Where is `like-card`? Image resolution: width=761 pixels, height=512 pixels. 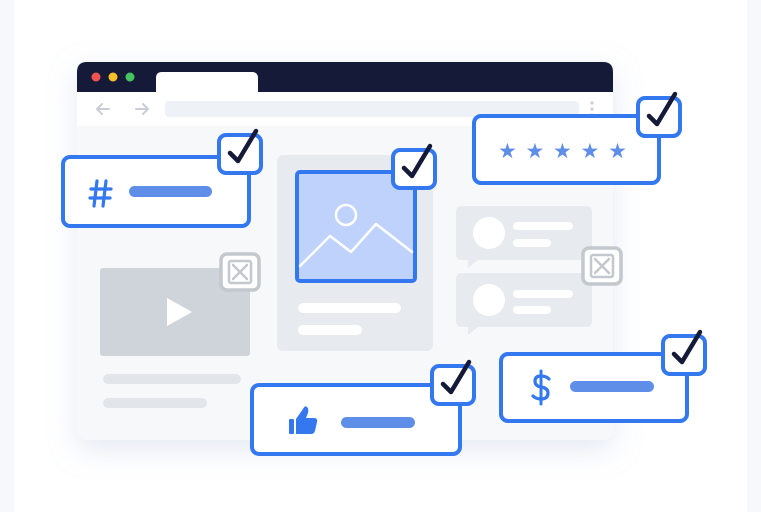 like-card is located at coordinates (356, 419).